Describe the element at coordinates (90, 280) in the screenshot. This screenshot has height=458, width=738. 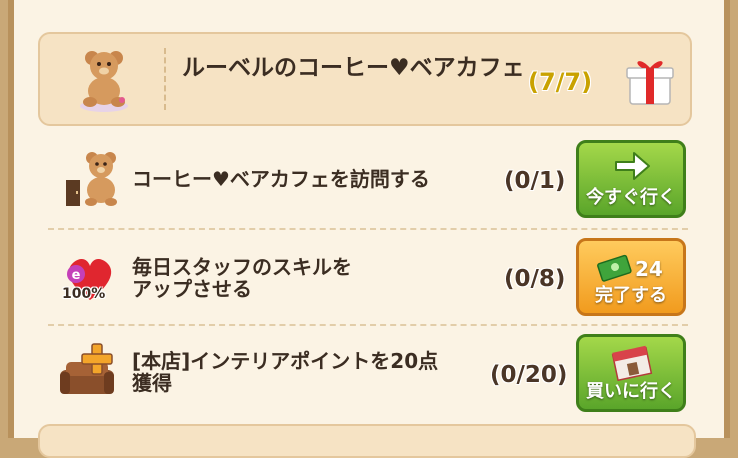
I see `heart-energy-icon: e` at that location.